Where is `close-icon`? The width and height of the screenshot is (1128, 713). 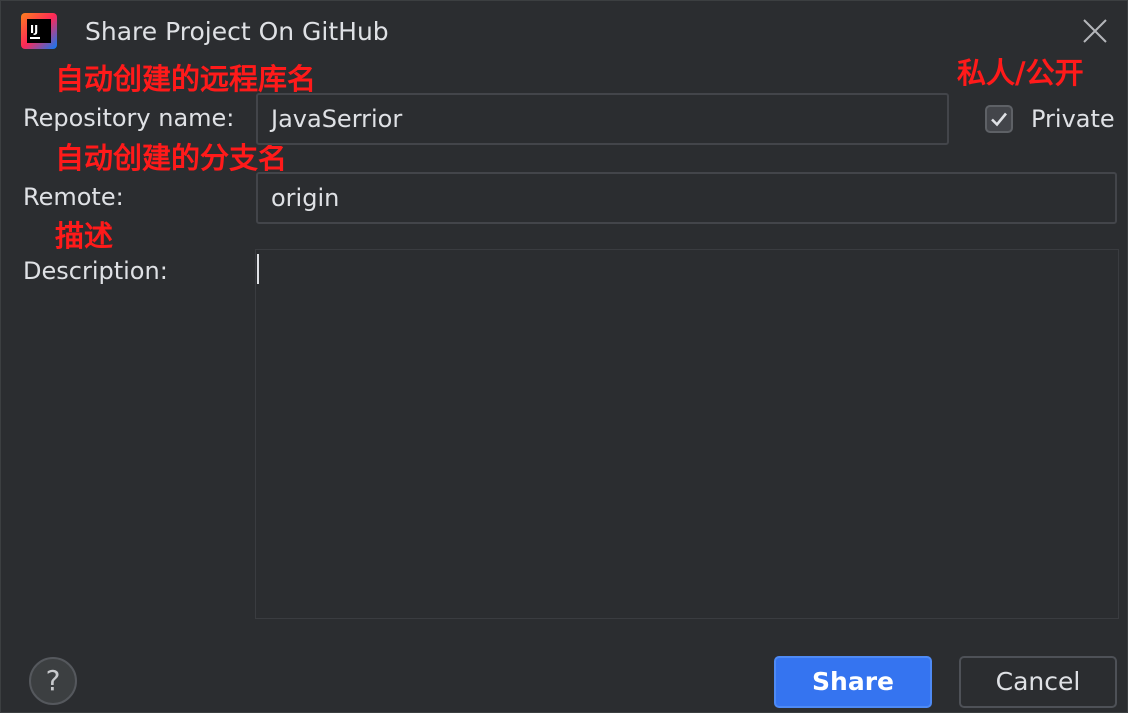
close-icon is located at coordinates (1095, 31).